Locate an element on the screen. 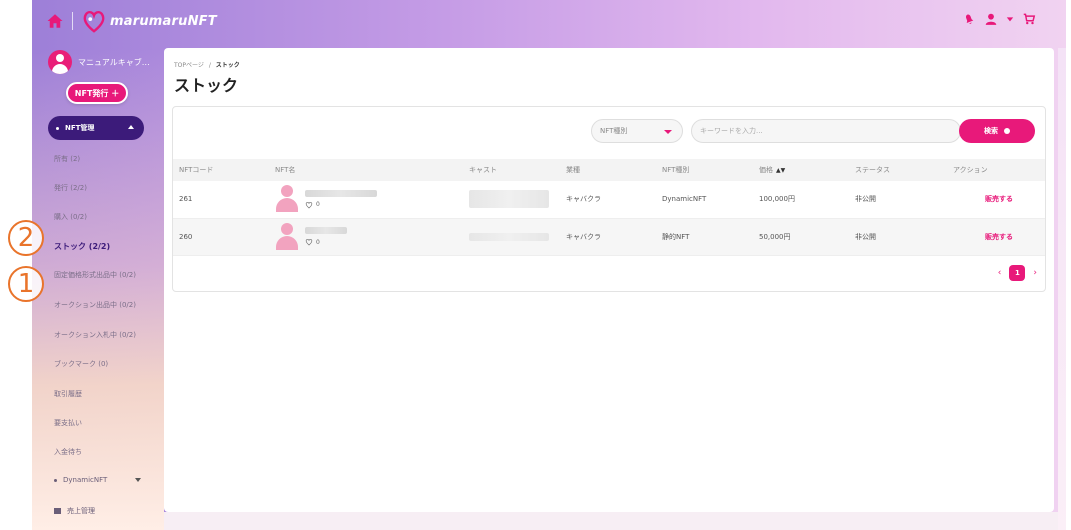  table-row: 260 0 キャバクラ 静的NFT 50,000円 非公開 販売する is located at coordinates (609, 237).